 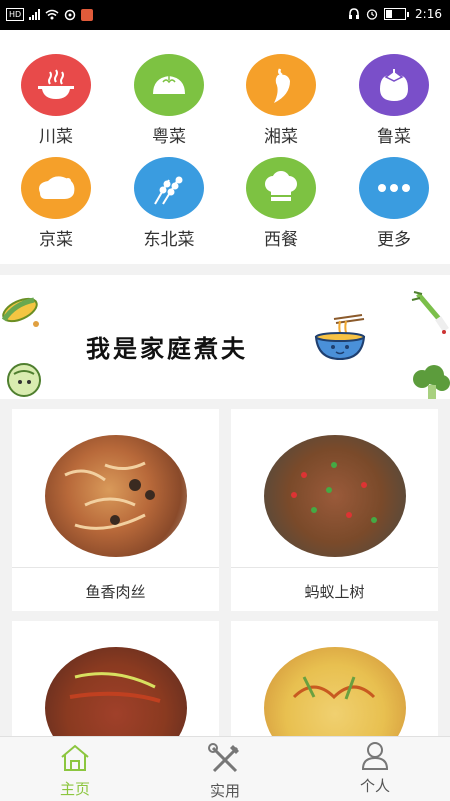 I want to click on home-icon, so click(x=75, y=757).